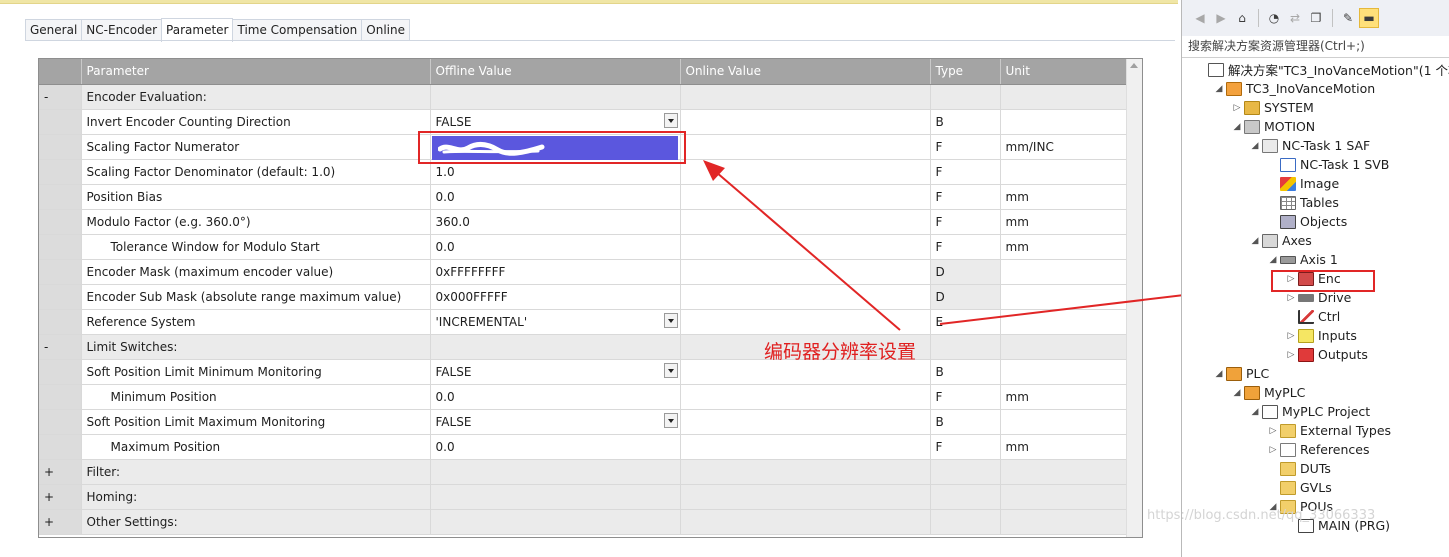 Image resolution: width=1449 pixels, height=557 pixels. What do you see at coordinates (1242, 18) in the screenshot?
I see `home-icon: ⌂` at bounding box center [1242, 18].